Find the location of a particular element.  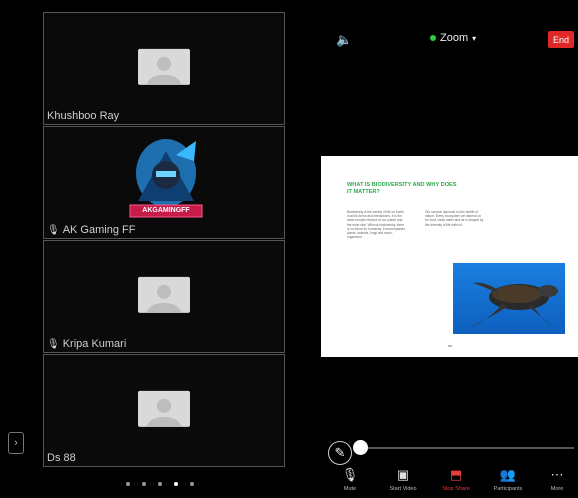

start-video-button: ▣ Start Video is located at coordinates (403, 480).